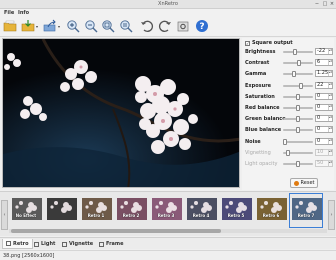  I want to click on help-button: ?, so click(202, 26).